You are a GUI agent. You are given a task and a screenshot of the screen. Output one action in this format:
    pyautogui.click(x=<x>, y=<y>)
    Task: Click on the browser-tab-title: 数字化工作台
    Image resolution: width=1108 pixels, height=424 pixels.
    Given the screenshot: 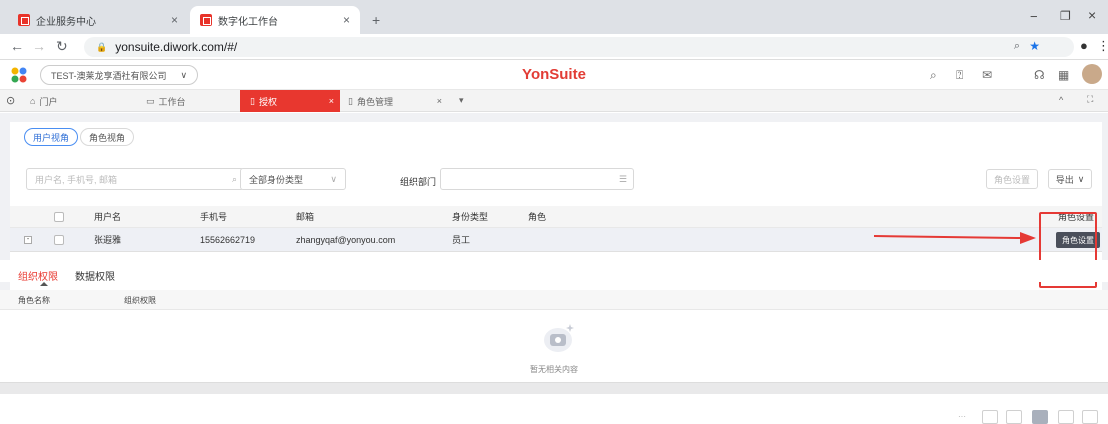 What is the action you would take?
    pyautogui.click(x=248, y=22)
    